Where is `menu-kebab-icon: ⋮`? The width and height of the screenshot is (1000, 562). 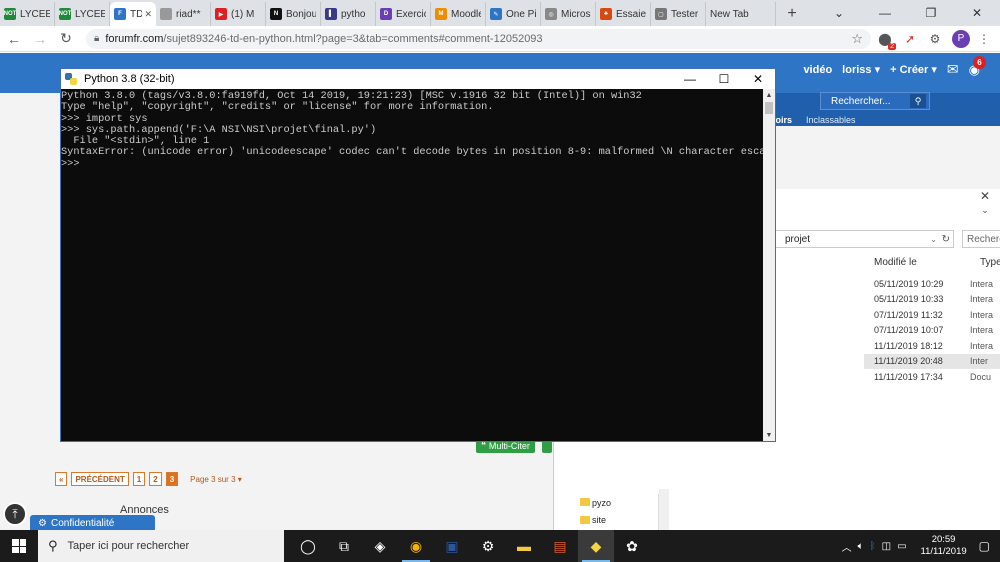 menu-kebab-icon: ⋮ is located at coordinates (984, 39).